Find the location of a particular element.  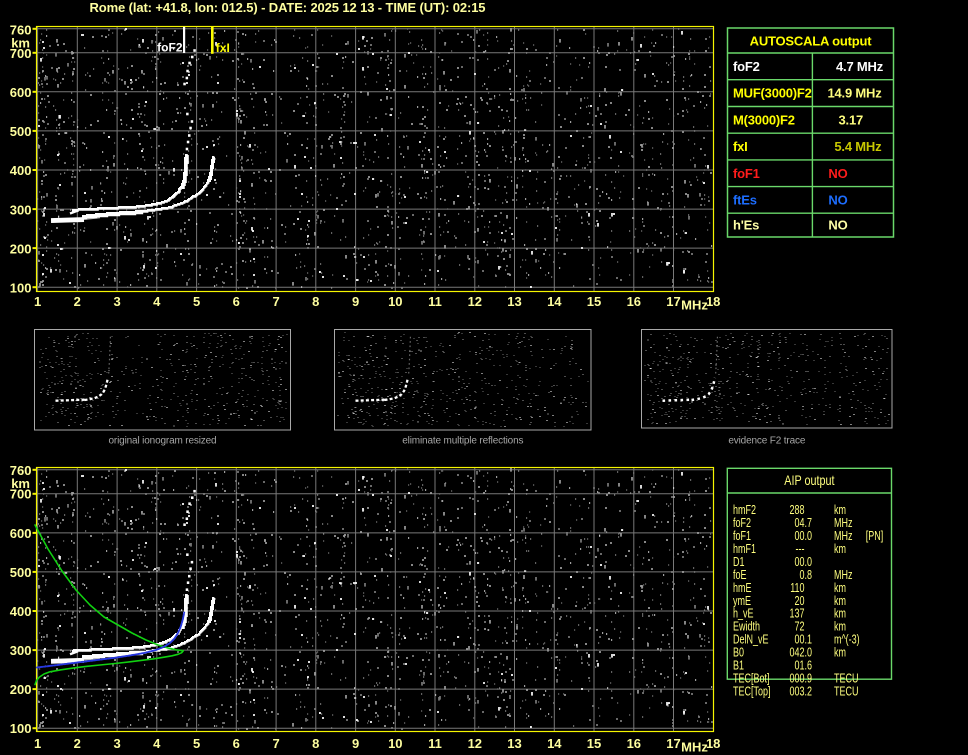

svg-text: 110 is located at coordinates (797, 588).